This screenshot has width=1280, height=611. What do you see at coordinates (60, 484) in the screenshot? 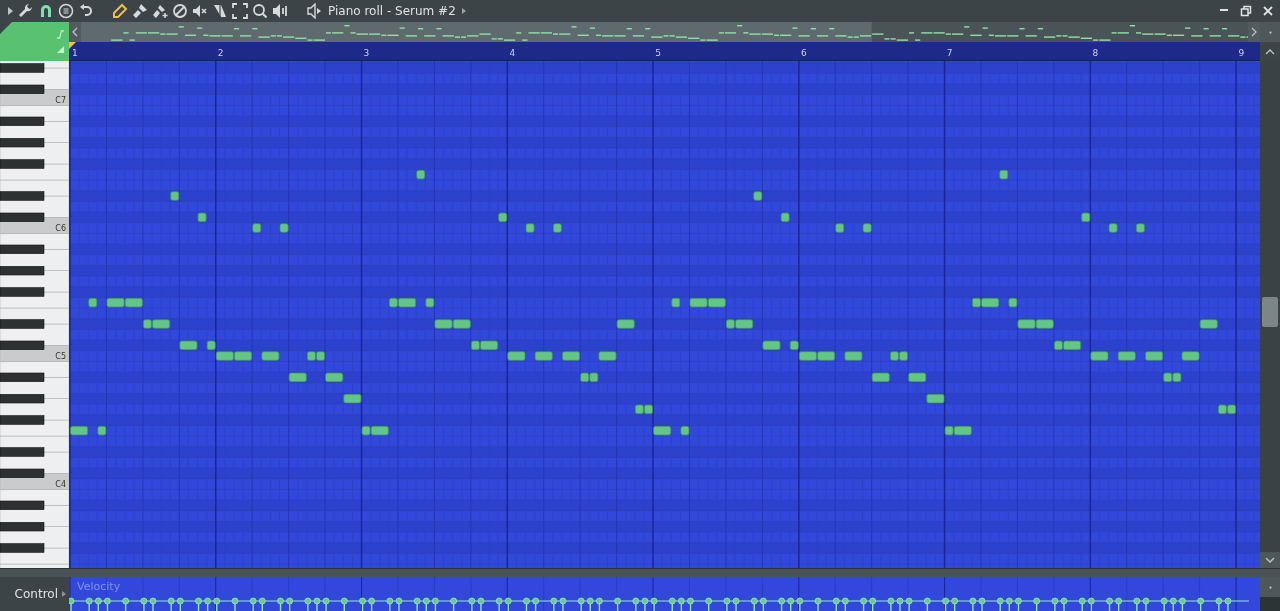
I see `octave-label: C4` at bounding box center [60, 484].